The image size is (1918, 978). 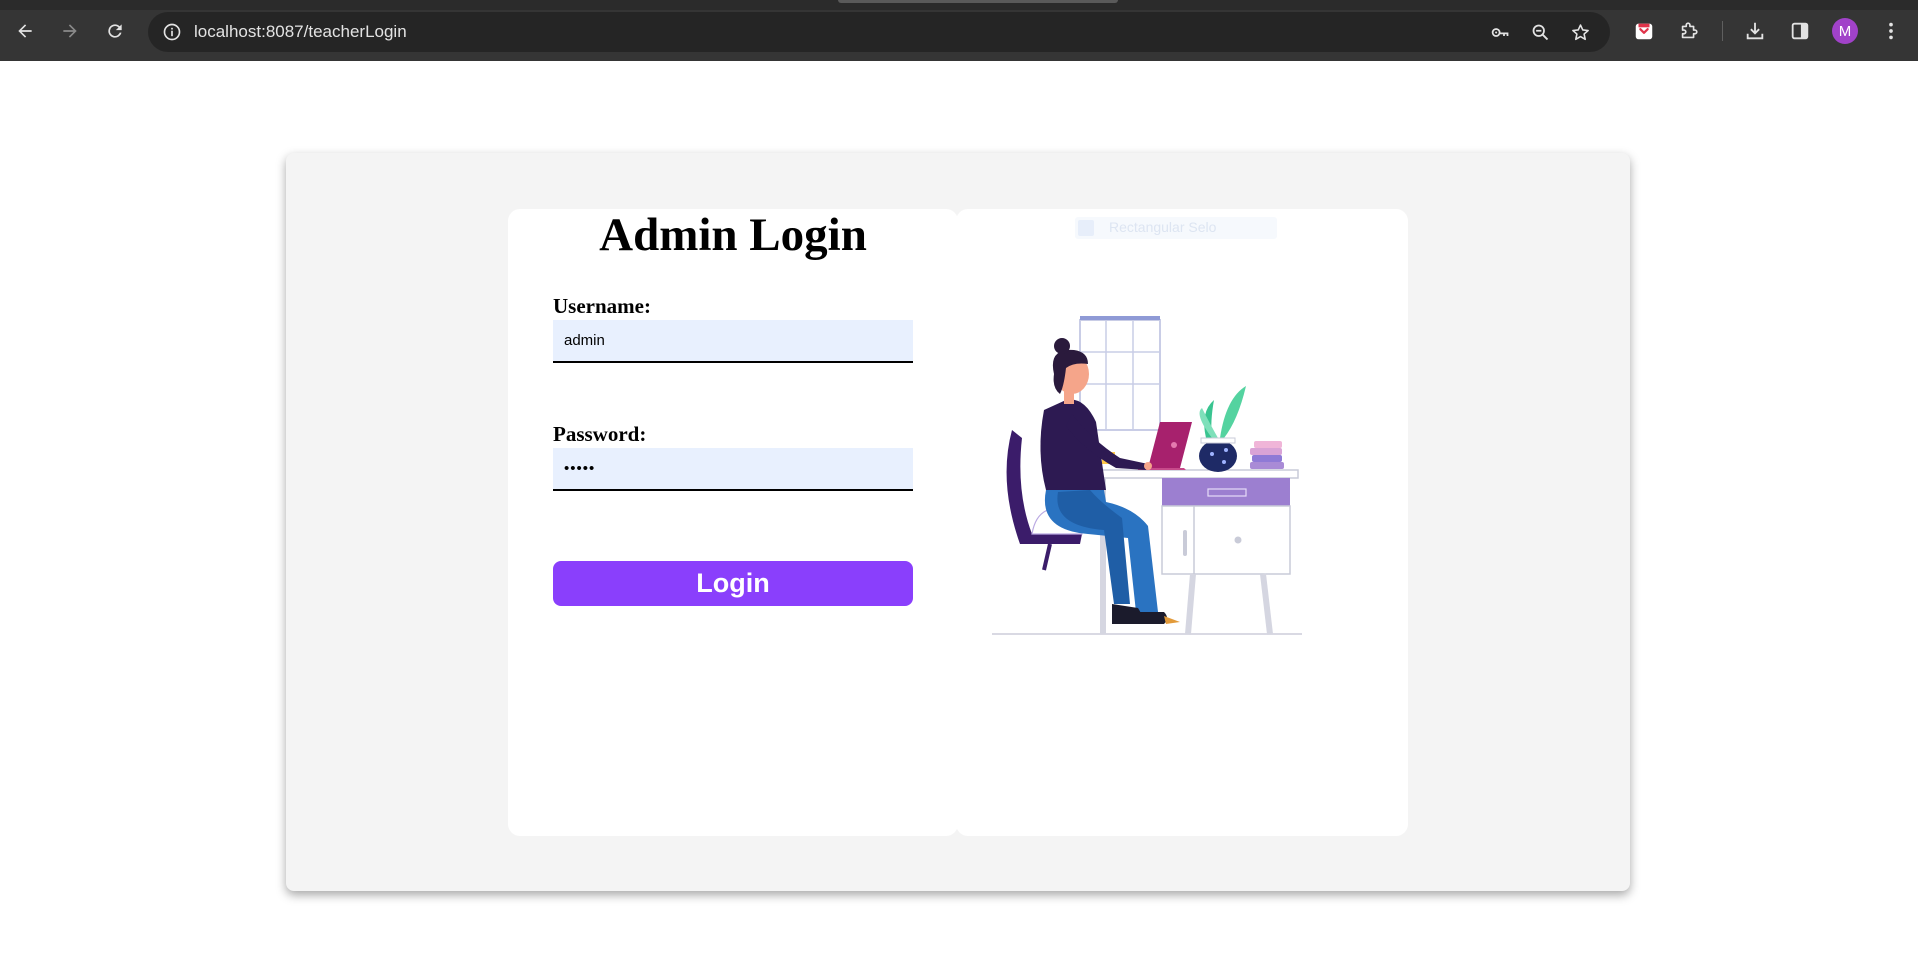 I want to click on side-panel-icon, so click(x=1800, y=31).